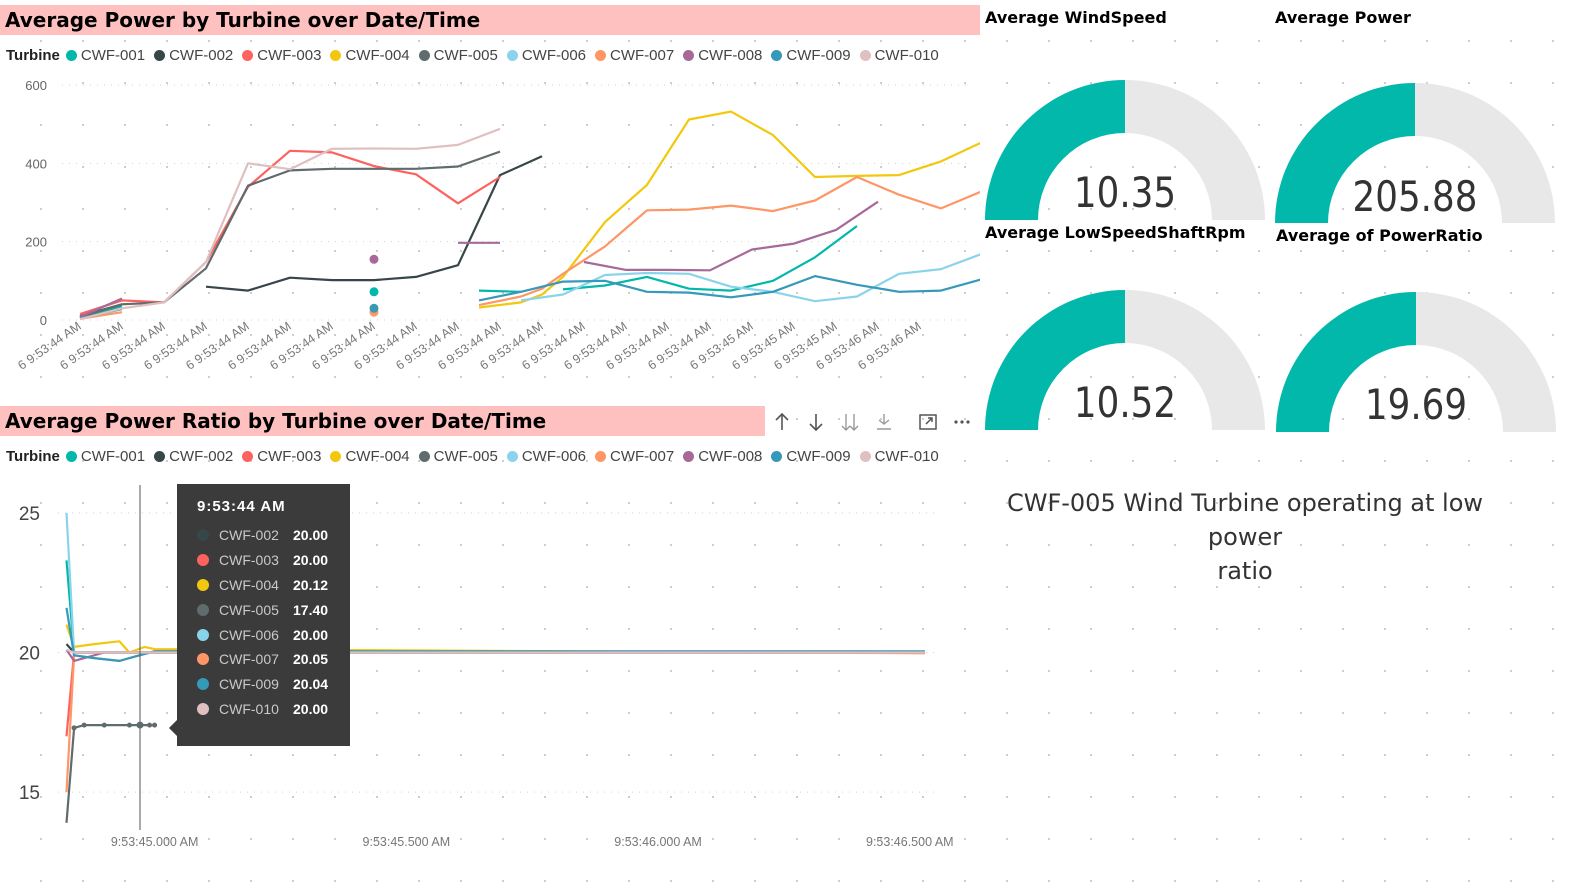 Image resolution: width=1583 pixels, height=895 pixels. I want to click on power-chart-title: Average Power by Turbine over Date/Time, so click(490, 20).